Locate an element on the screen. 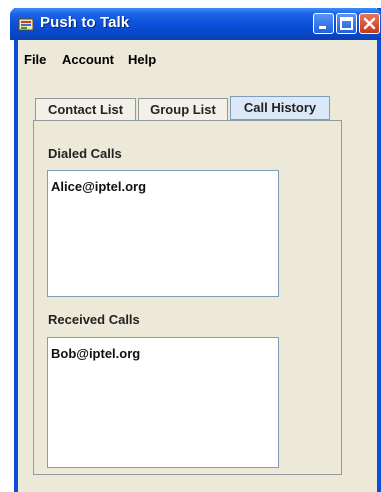 Image resolution: width=381 pixels, height=492 pixels. tab-group-list: Group List is located at coordinates (183, 109).